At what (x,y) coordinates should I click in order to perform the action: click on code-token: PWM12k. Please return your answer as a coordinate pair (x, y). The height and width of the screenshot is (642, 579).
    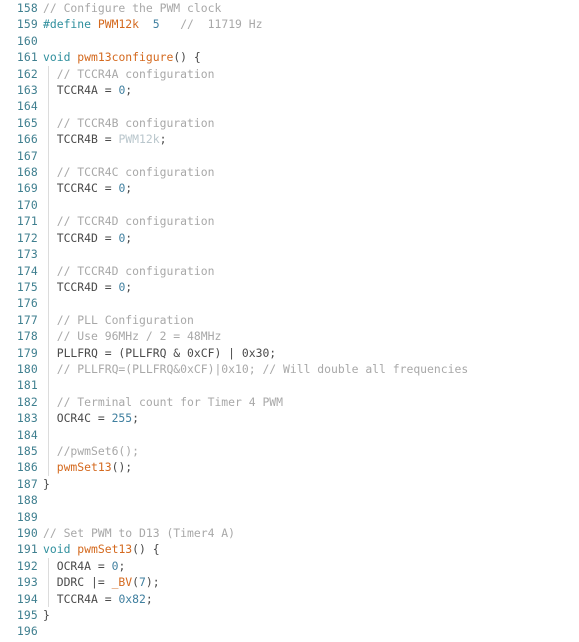
    Looking at the image, I should click on (118, 24).